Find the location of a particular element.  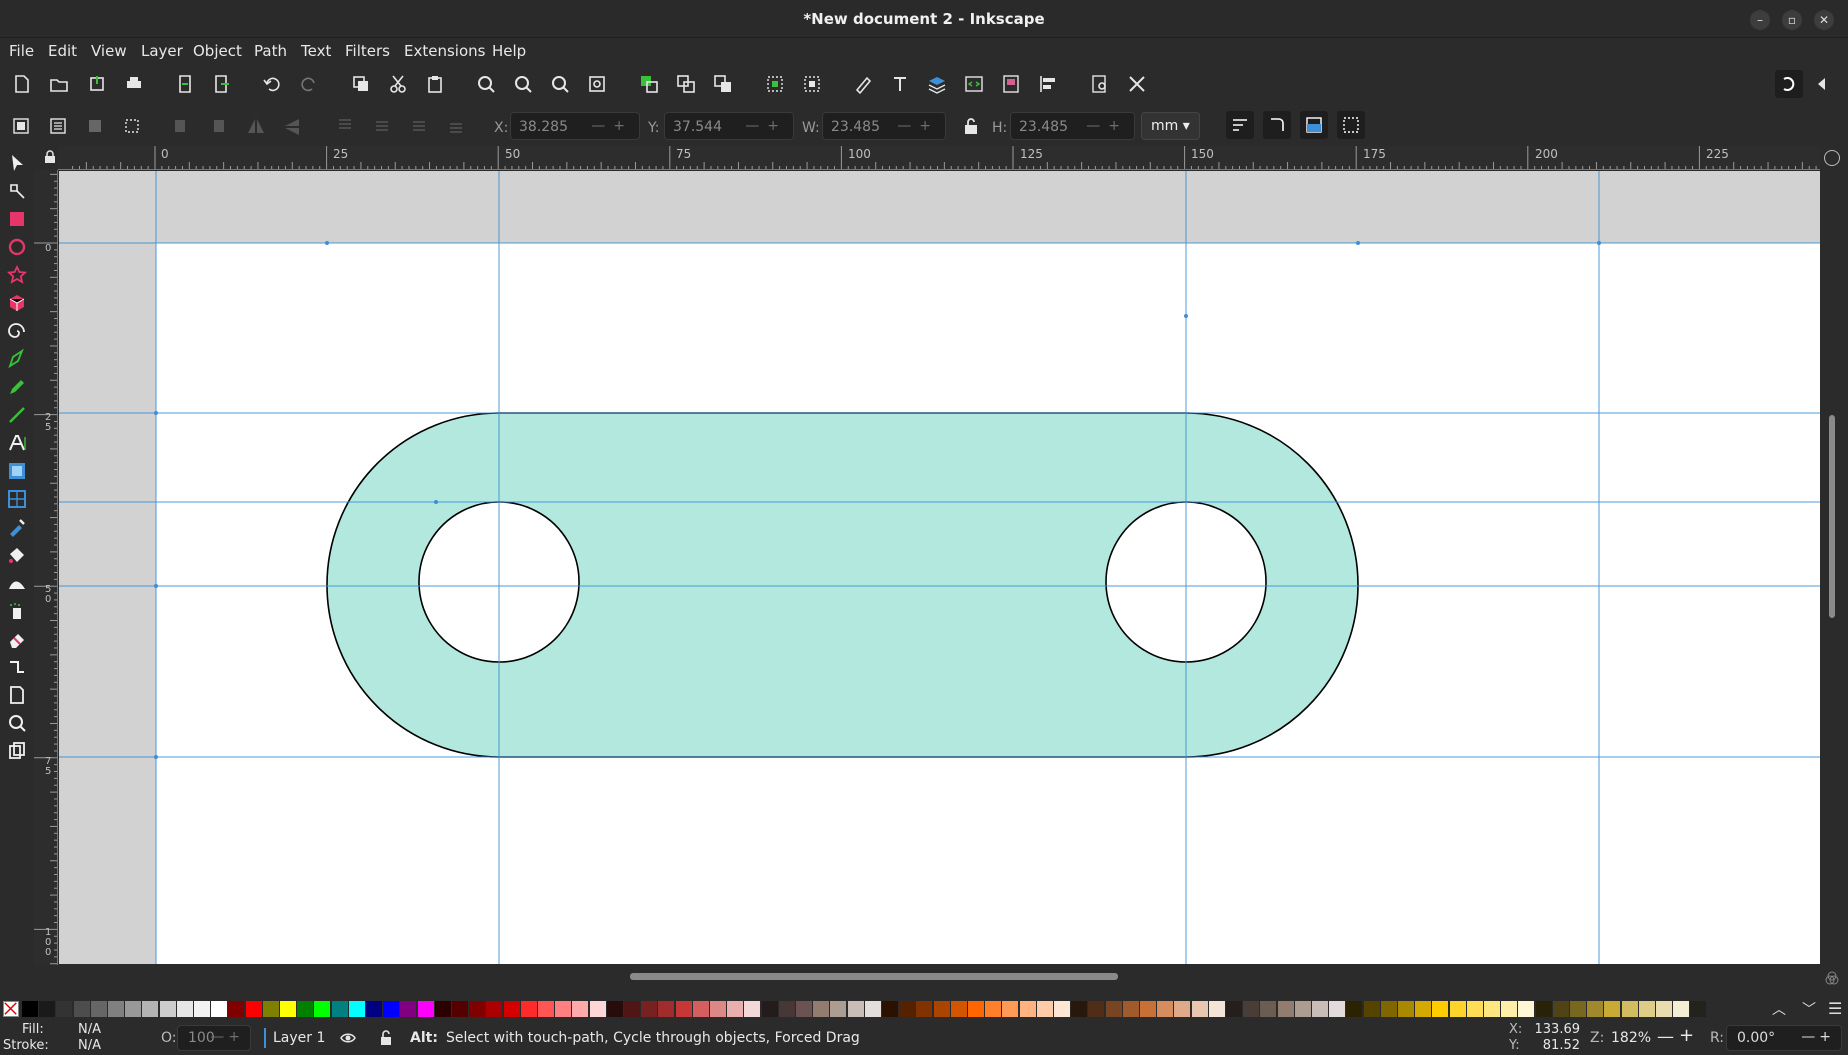

new-document-icon is located at coordinates (21, 84).